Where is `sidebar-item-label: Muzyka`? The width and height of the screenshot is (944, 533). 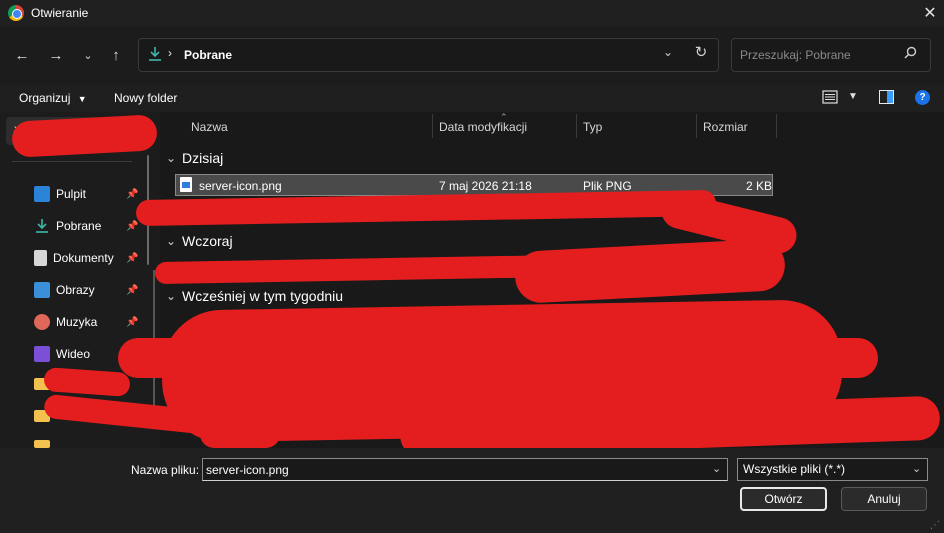
sidebar-item-label: Muzyka is located at coordinates (77, 322).